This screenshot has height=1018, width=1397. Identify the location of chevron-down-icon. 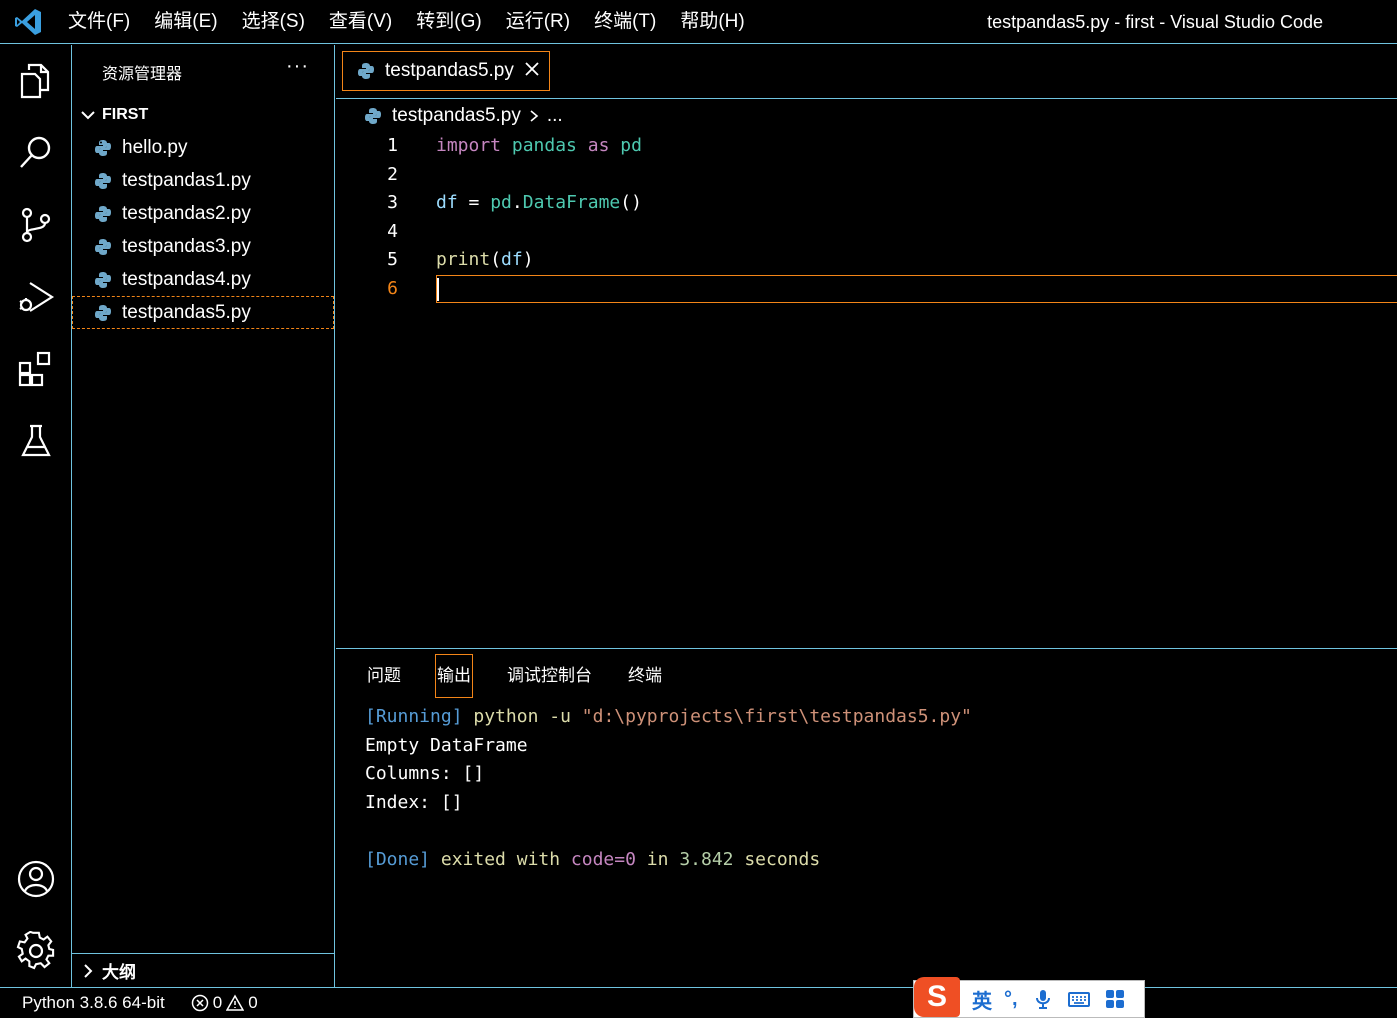
(88, 115).